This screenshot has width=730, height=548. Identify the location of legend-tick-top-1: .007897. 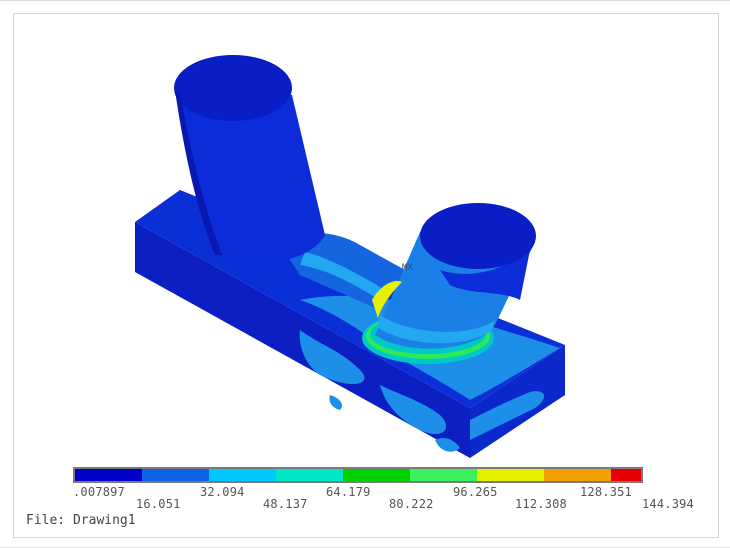
(99, 492).